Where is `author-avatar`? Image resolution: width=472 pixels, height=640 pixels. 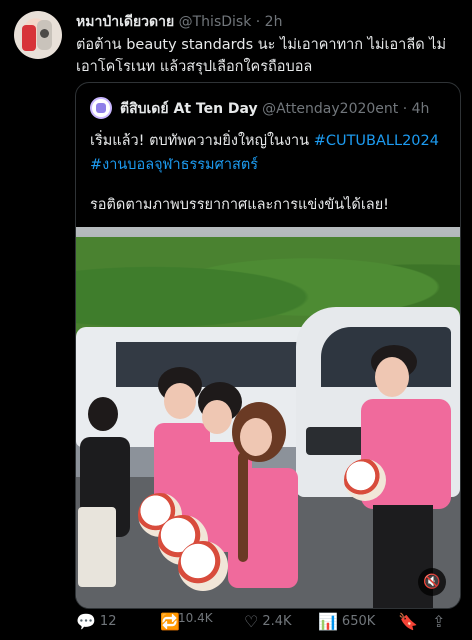 author-avatar is located at coordinates (38, 35).